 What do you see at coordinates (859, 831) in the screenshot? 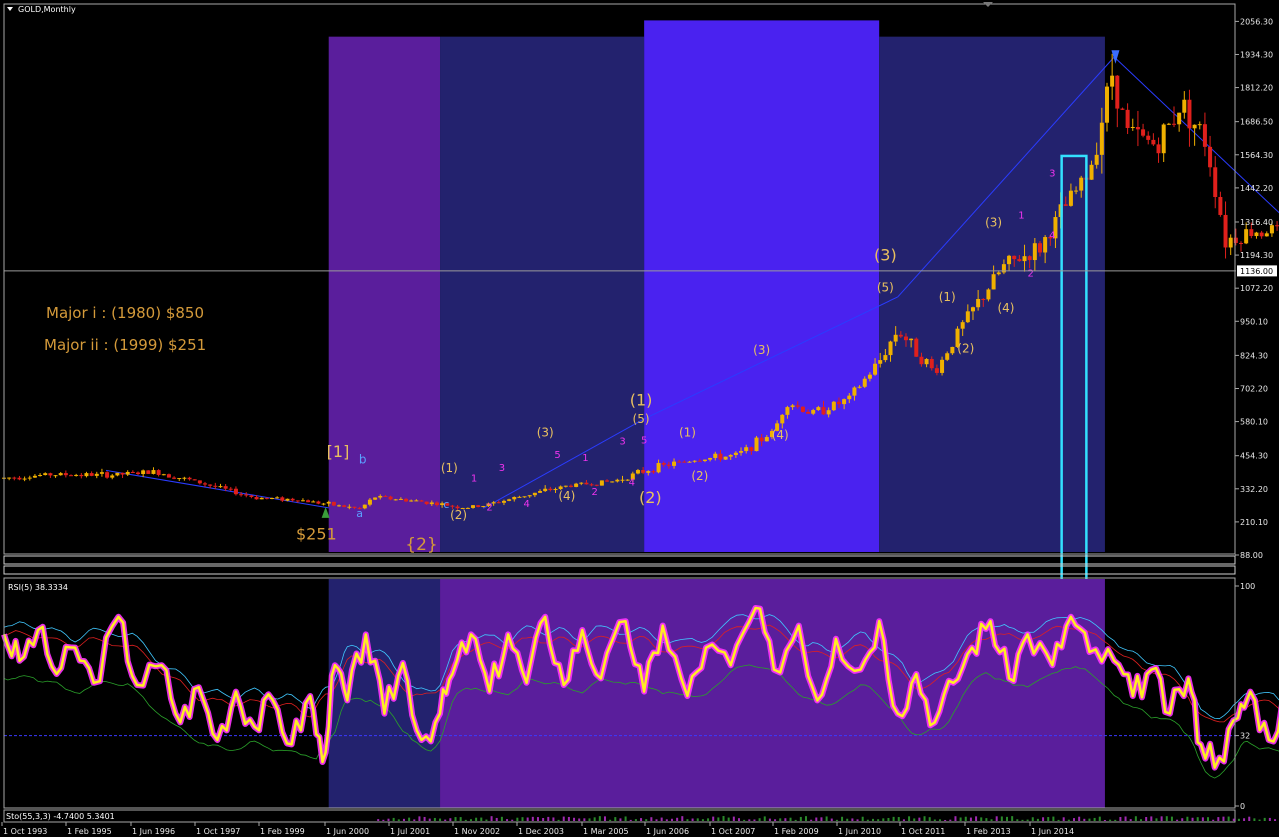
I see `time-tick-label: 1 Jun 2010` at bounding box center [859, 831].